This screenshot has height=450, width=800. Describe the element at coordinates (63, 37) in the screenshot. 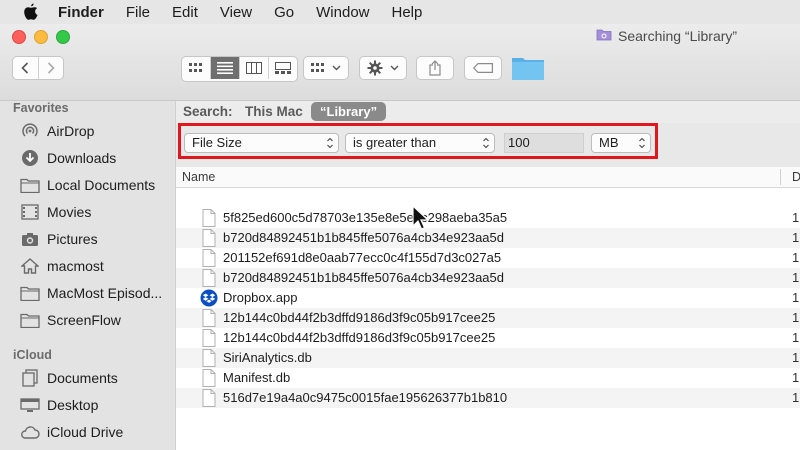

I see `zoom-button` at that location.